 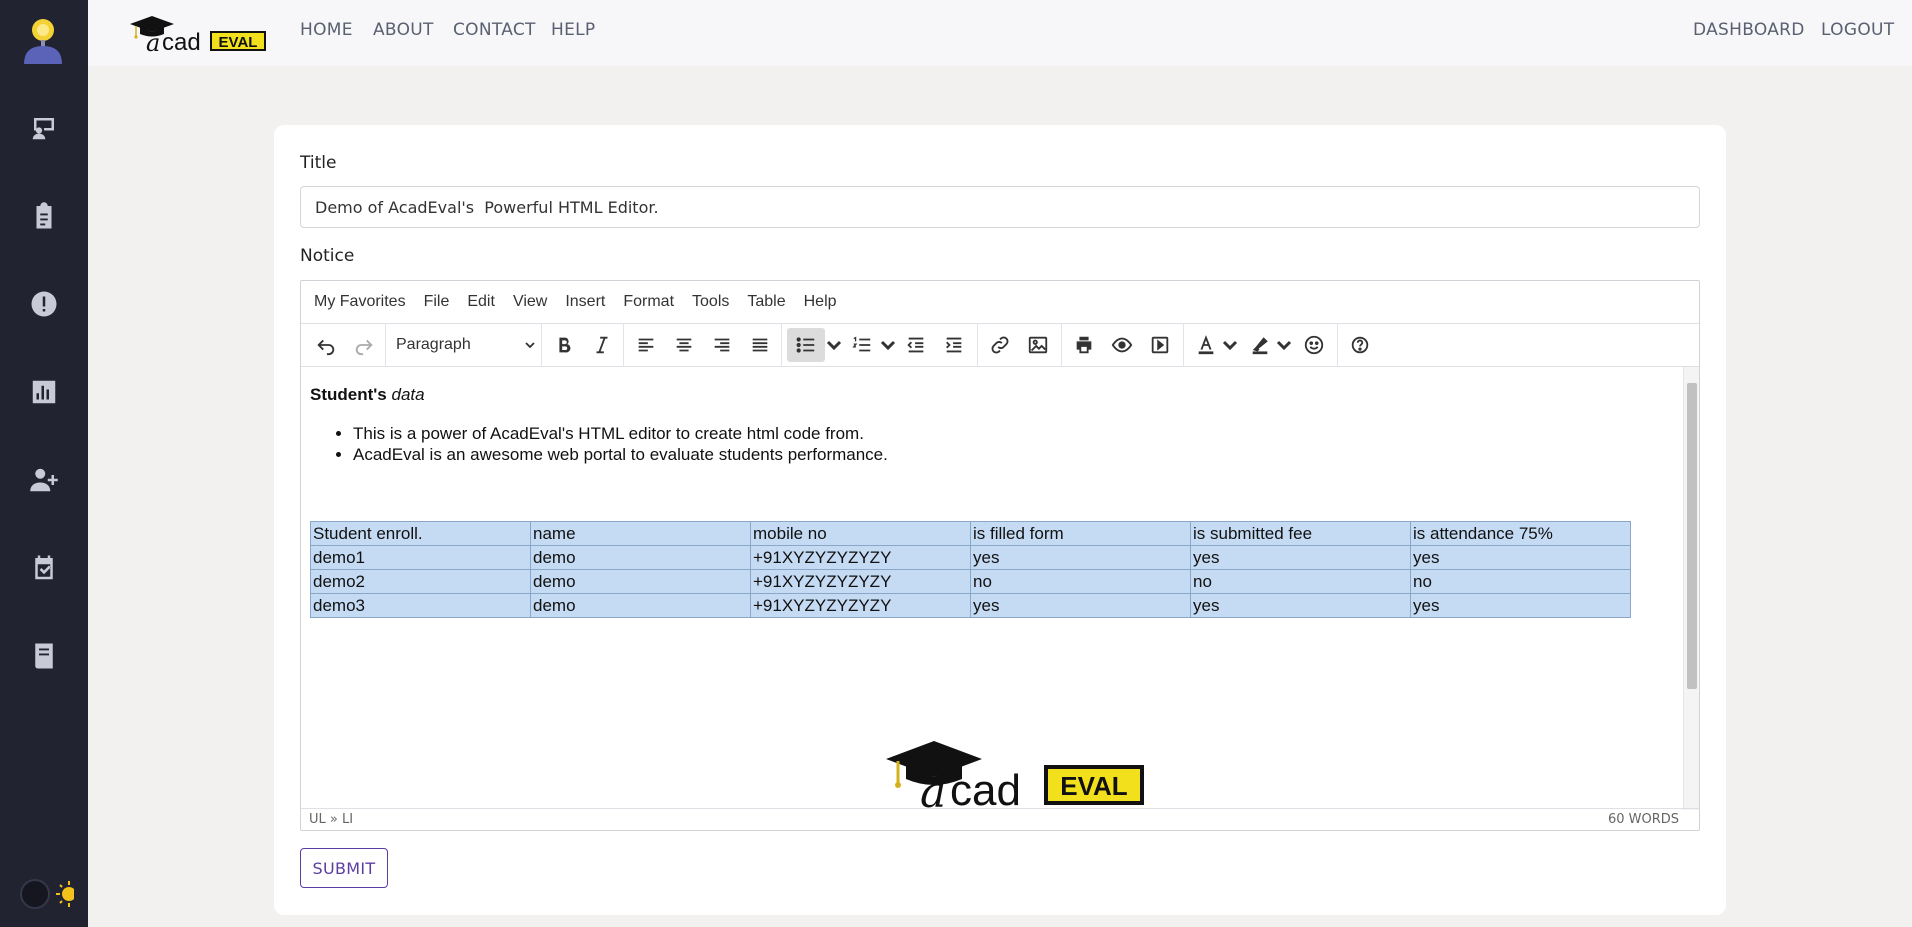 I want to click on highlight-icon, so click(x=1260, y=345).